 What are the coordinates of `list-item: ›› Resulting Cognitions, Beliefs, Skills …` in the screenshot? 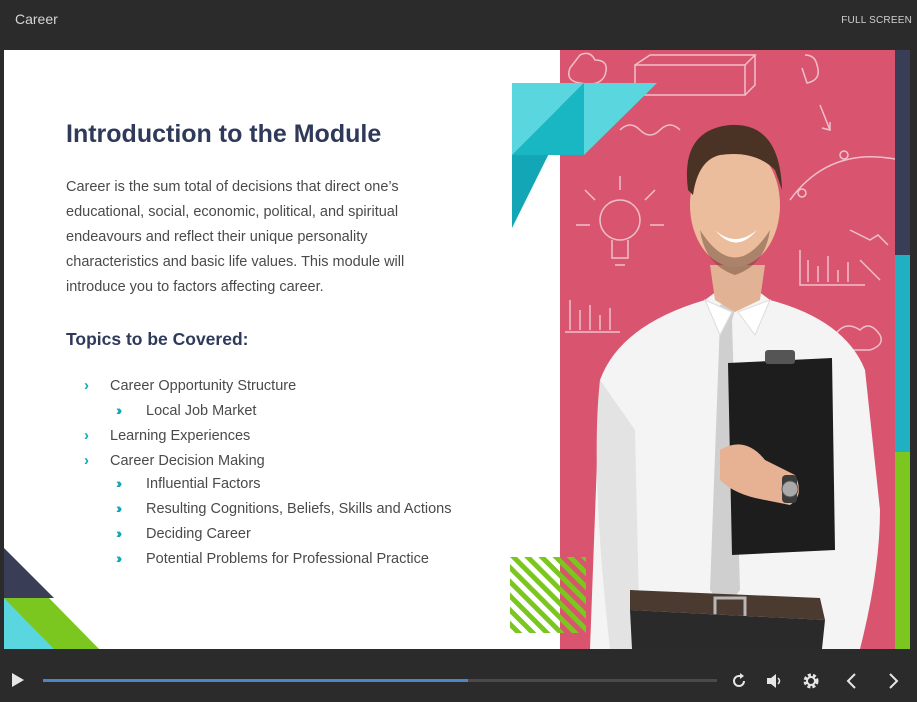 It's located at (284, 508).